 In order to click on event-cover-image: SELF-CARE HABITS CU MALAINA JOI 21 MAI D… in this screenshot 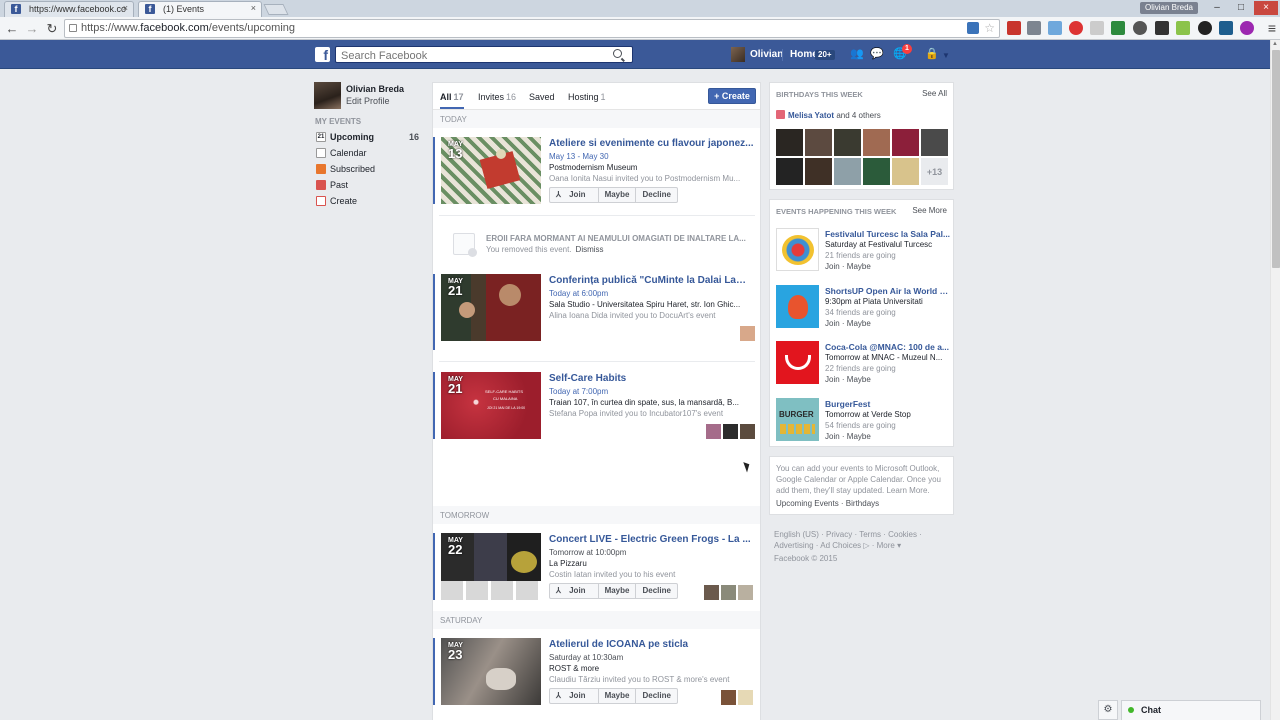, I will do `click(491, 405)`.